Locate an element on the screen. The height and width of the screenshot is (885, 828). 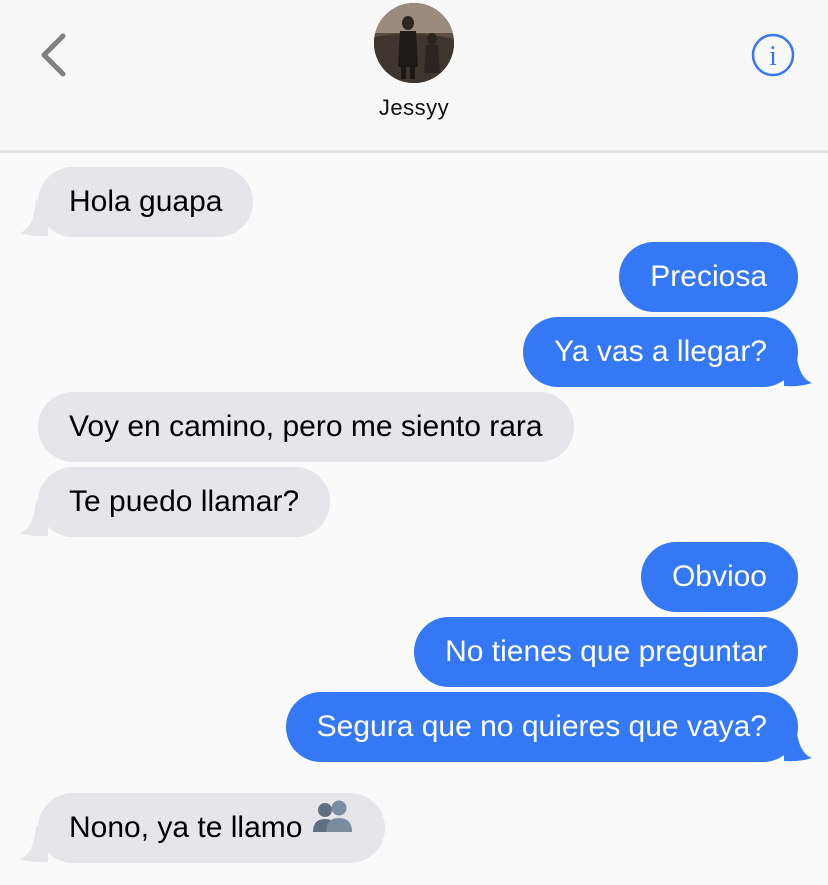
message-bubble-incoming: Nono, ya te llamo is located at coordinates (212, 827).